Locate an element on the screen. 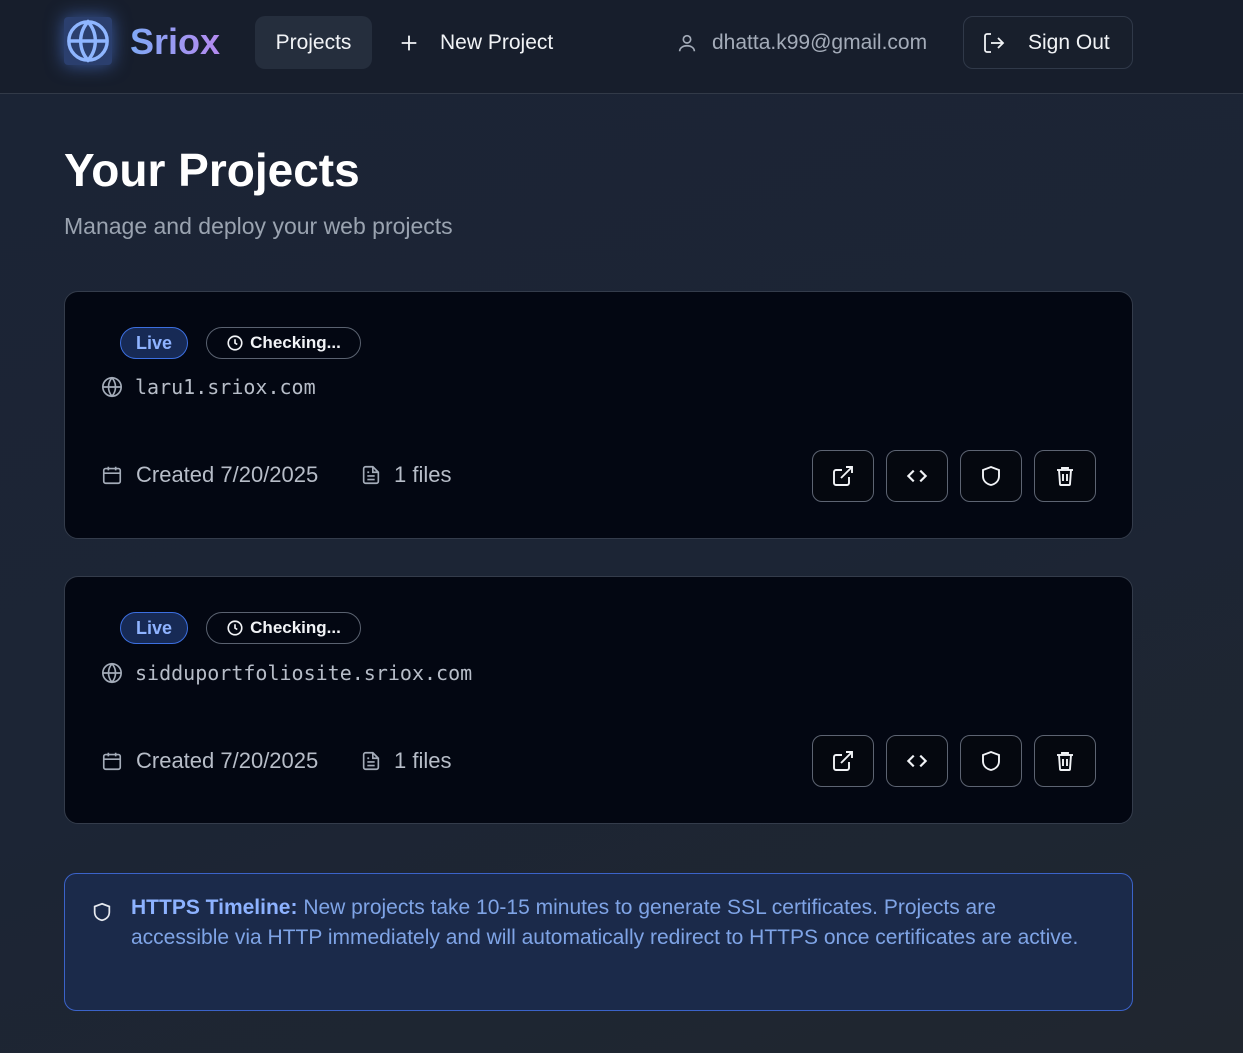 This screenshot has height=1053, width=1243. sign-out-label: Sign Out is located at coordinates (1069, 42).